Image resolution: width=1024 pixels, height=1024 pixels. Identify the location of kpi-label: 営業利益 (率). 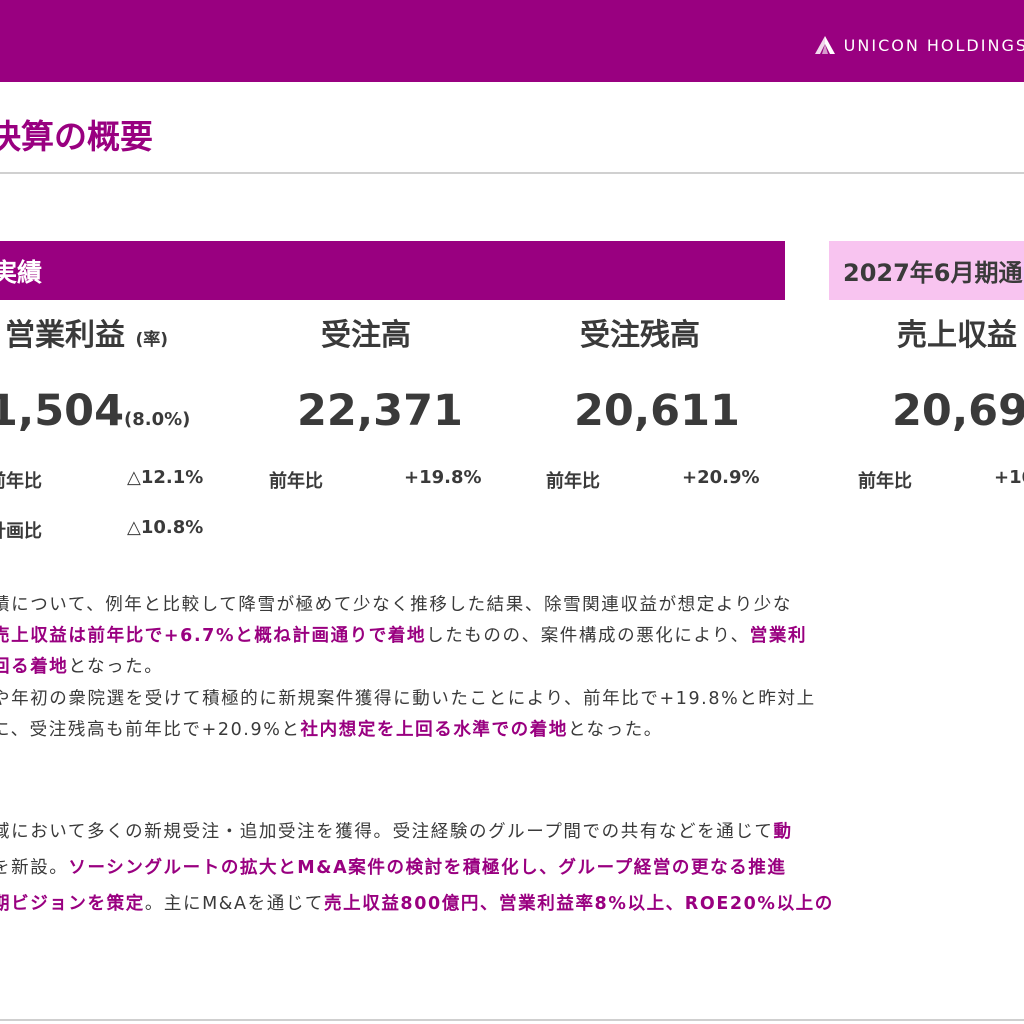
(86, 332).